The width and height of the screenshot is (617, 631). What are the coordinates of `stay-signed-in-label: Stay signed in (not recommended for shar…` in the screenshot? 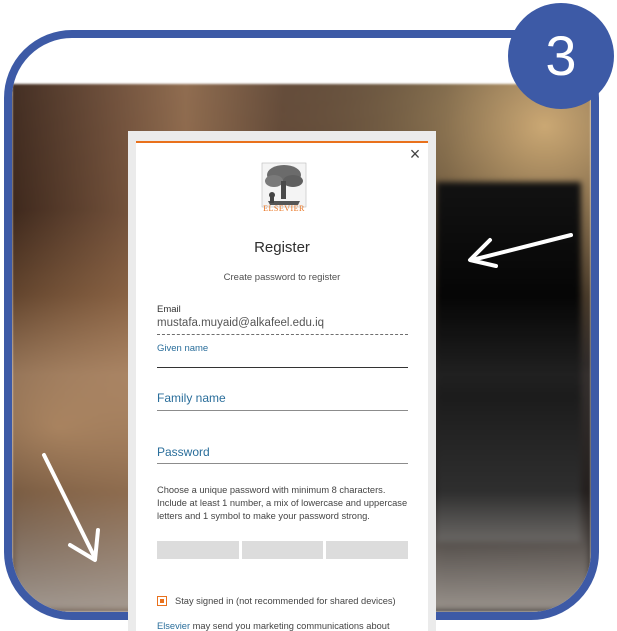 It's located at (285, 601).